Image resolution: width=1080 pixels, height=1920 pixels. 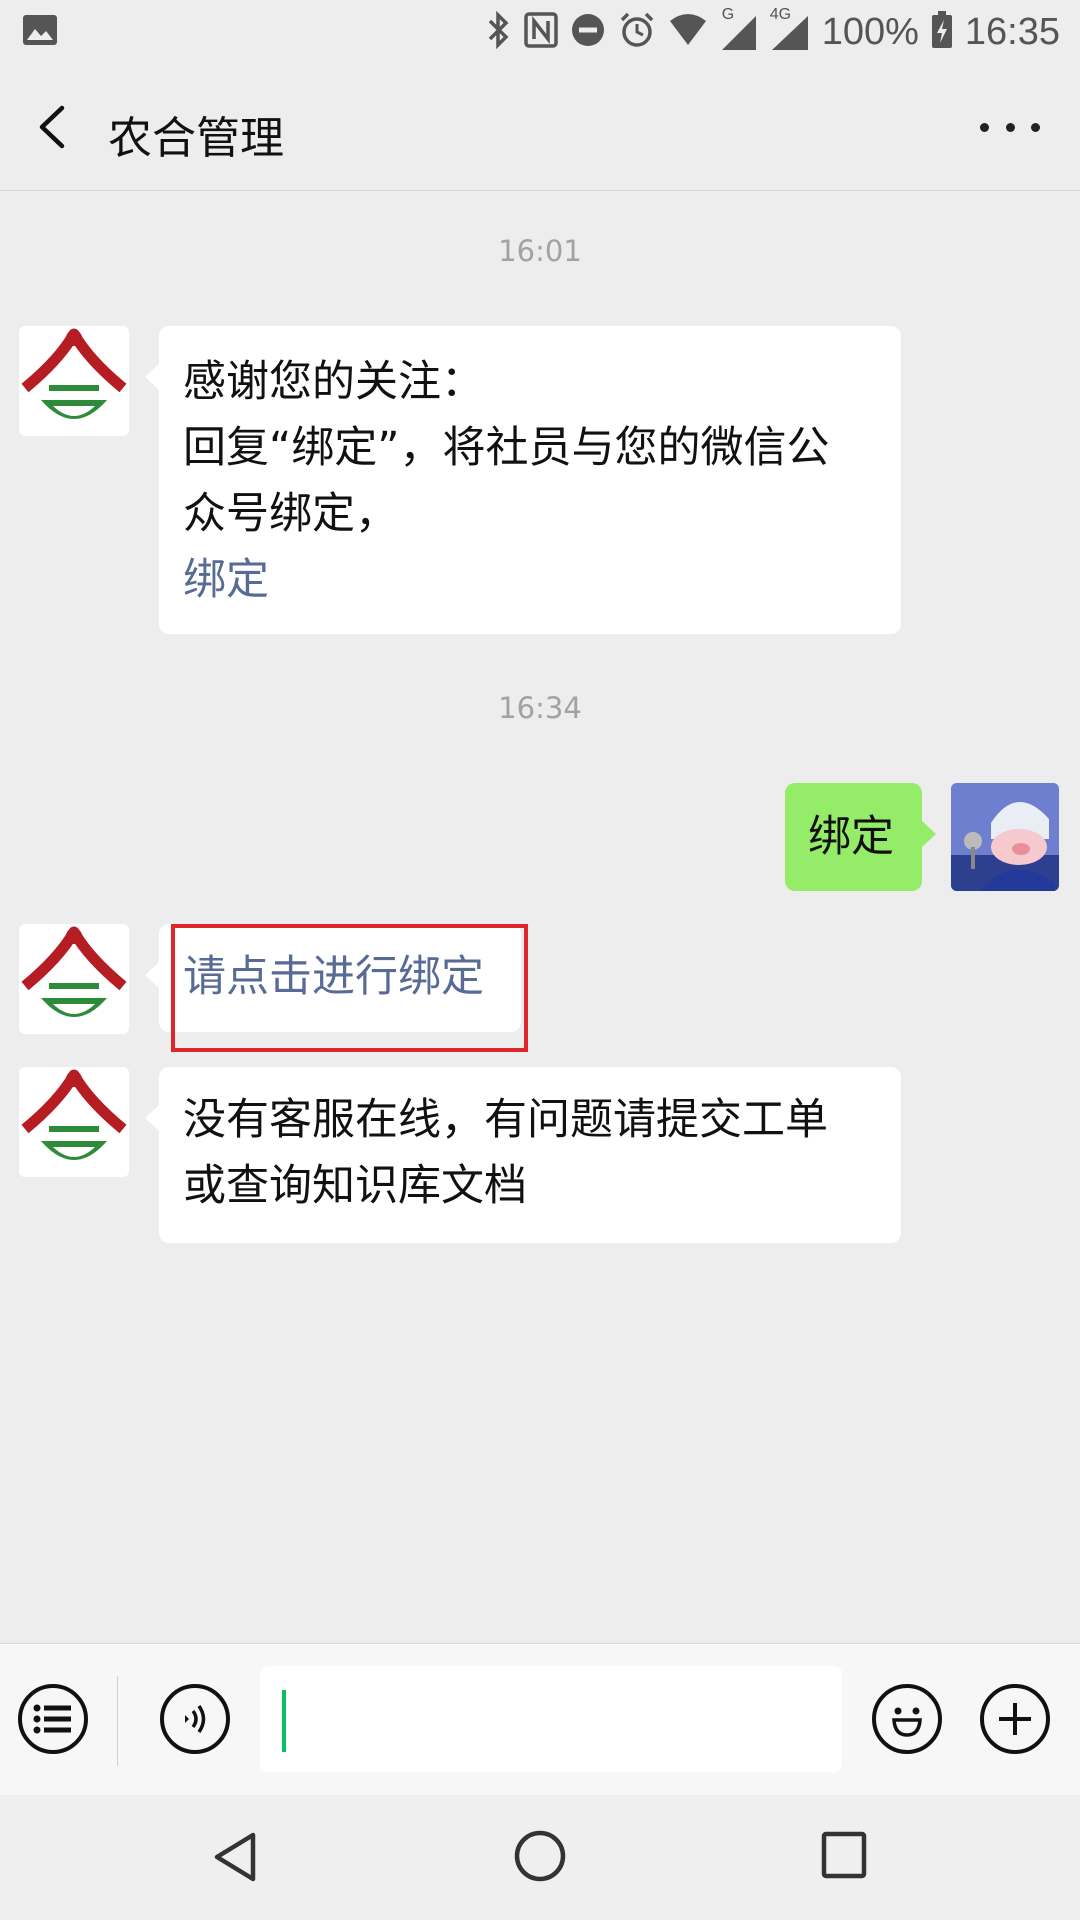 I want to click on message-input, so click(x=551, y=1719).